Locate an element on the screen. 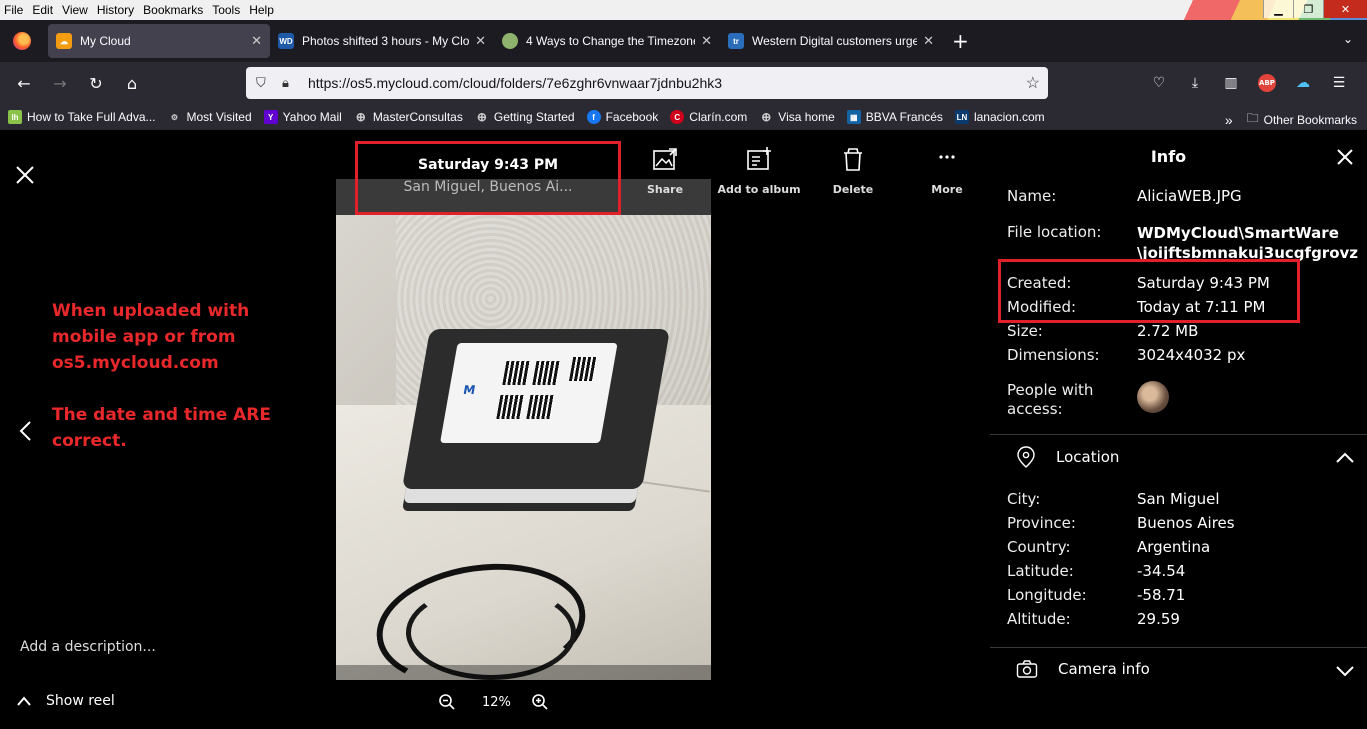  lh-icon: lh is located at coordinates (15, 117).